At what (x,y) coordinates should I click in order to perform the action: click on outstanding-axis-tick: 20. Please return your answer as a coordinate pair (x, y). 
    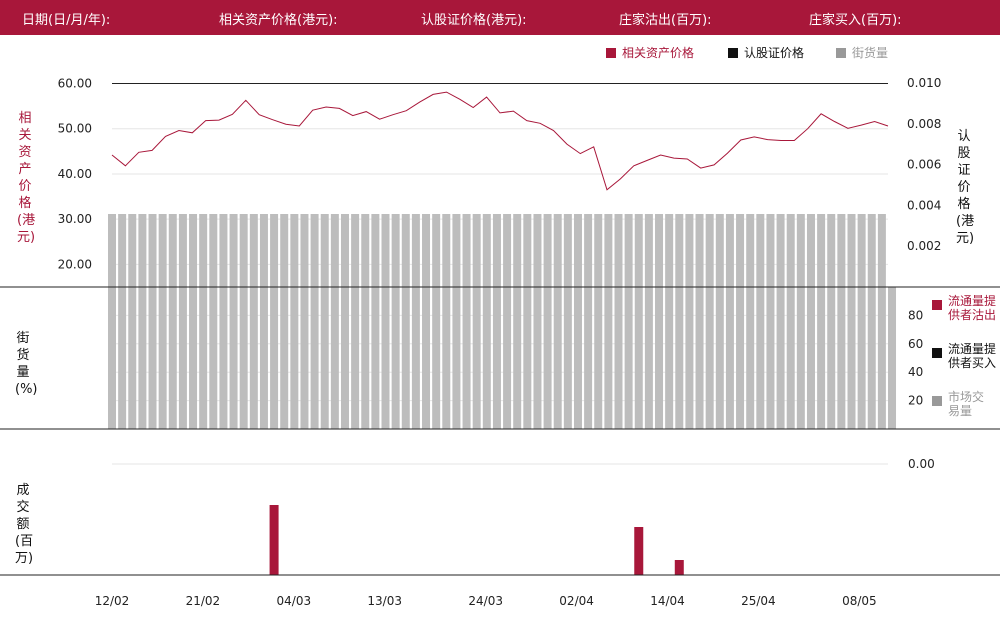
    Looking at the image, I should click on (915, 401).